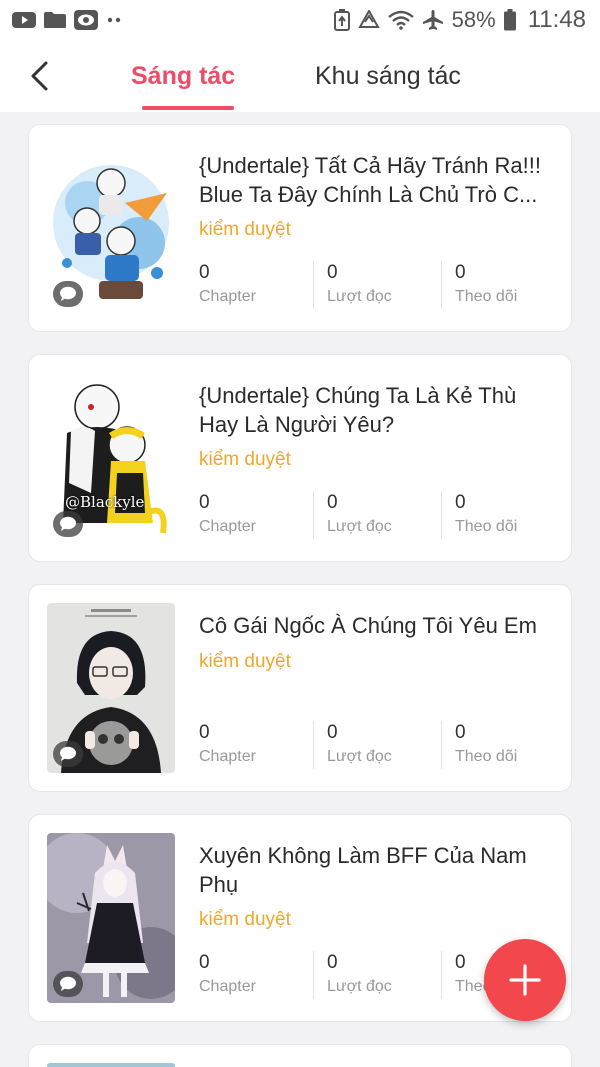 The width and height of the screenshot is (600, 1067). Describe the element at coordinates (400, 20) in the screenshot. I see `wifi-icon` at that location.